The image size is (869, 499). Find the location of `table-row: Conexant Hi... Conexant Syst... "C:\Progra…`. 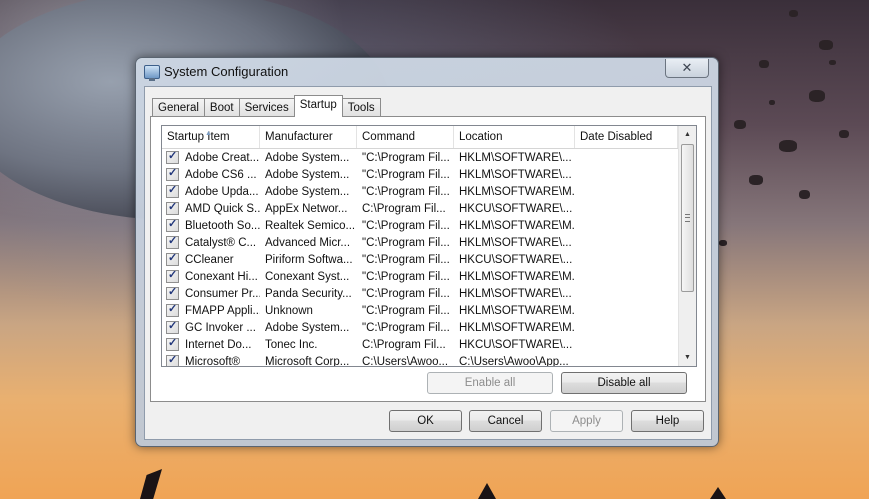

table-row: Conexant Hi... Conexant Syst... "C:\Progra… is located at coordinates (420, 276).